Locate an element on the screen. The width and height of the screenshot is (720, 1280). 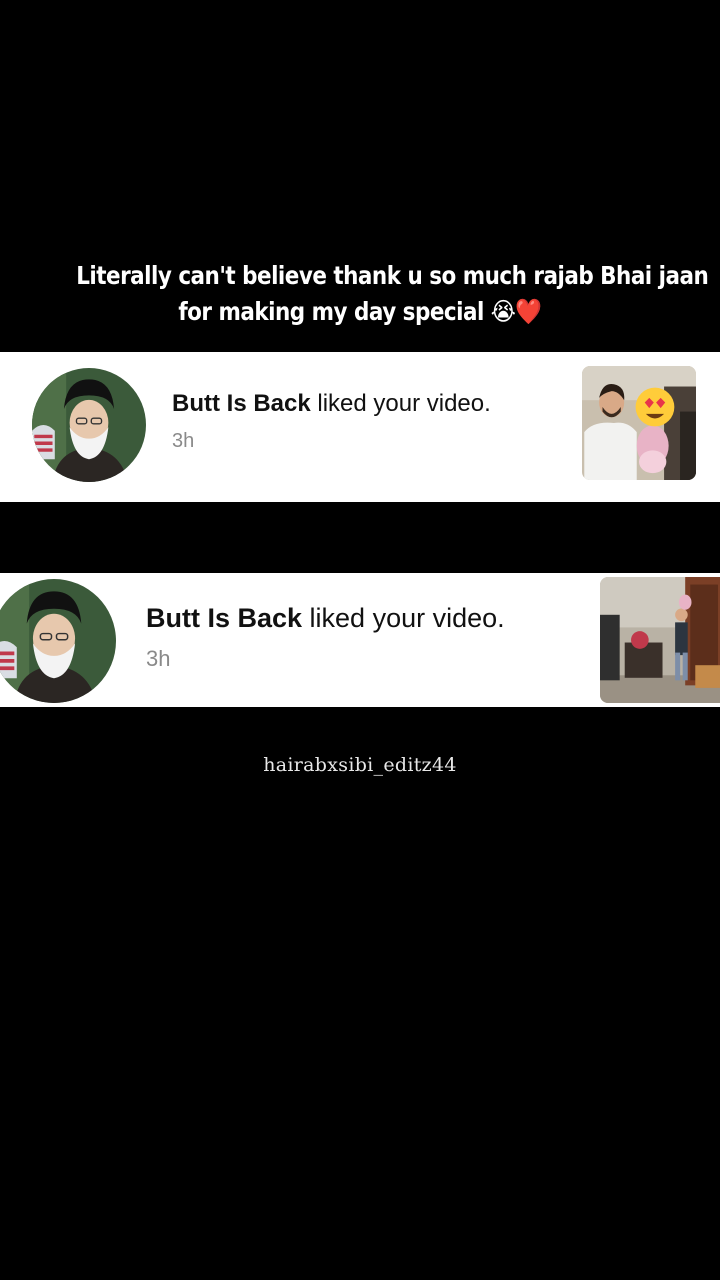
notification-like-2: Butt Is Back liked your video. 3h is located at coordinates (360, 640).